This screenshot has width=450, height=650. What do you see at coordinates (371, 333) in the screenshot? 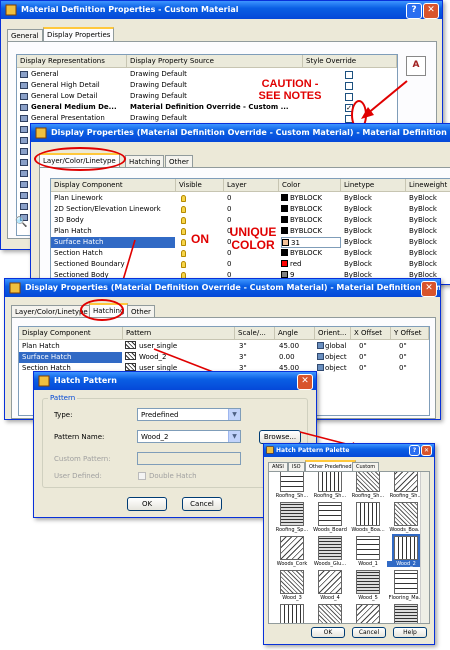
I see `col-header-xoffset: X Offset` at bounding box center [371, 333].